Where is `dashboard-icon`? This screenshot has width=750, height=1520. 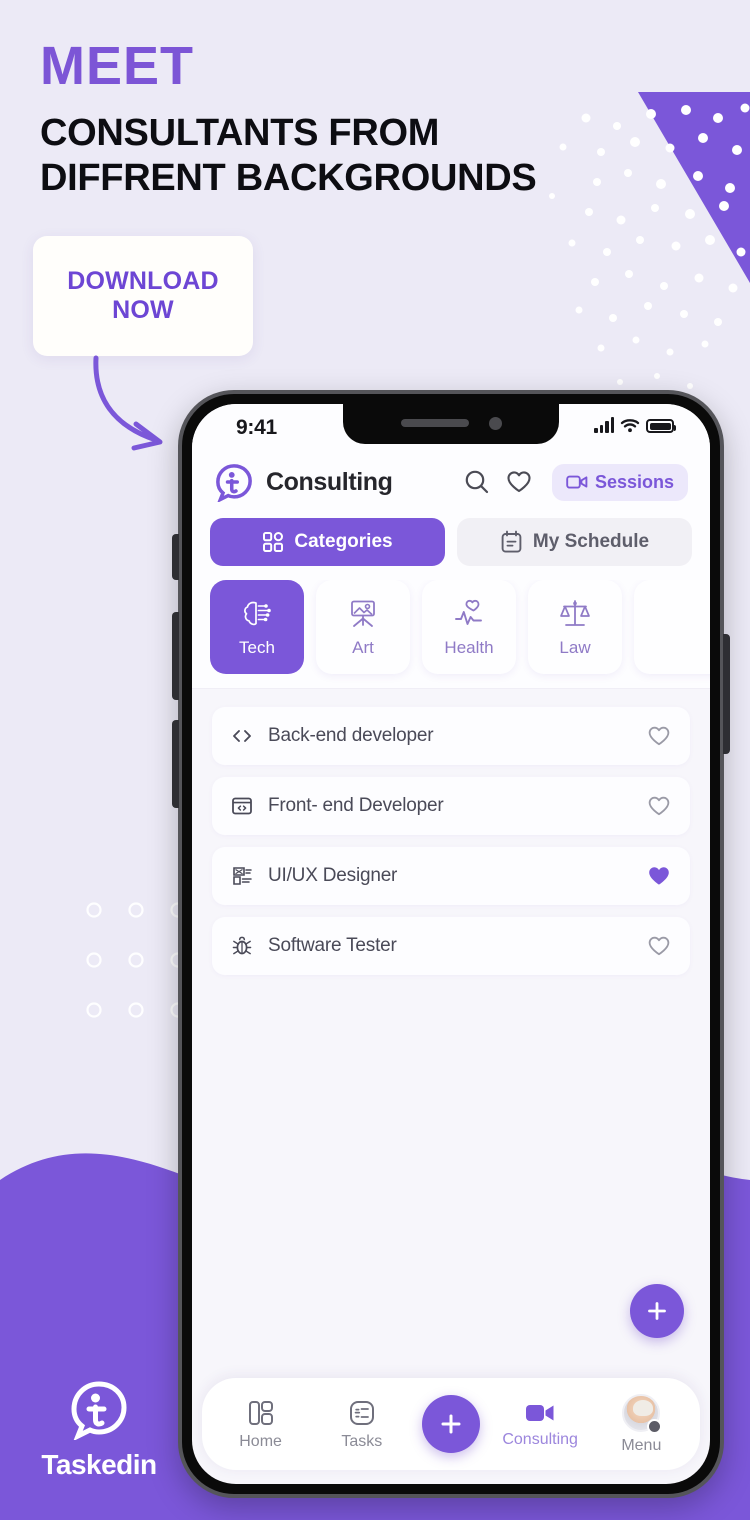 dashboard-icon is located at coordinates (260, 1412).